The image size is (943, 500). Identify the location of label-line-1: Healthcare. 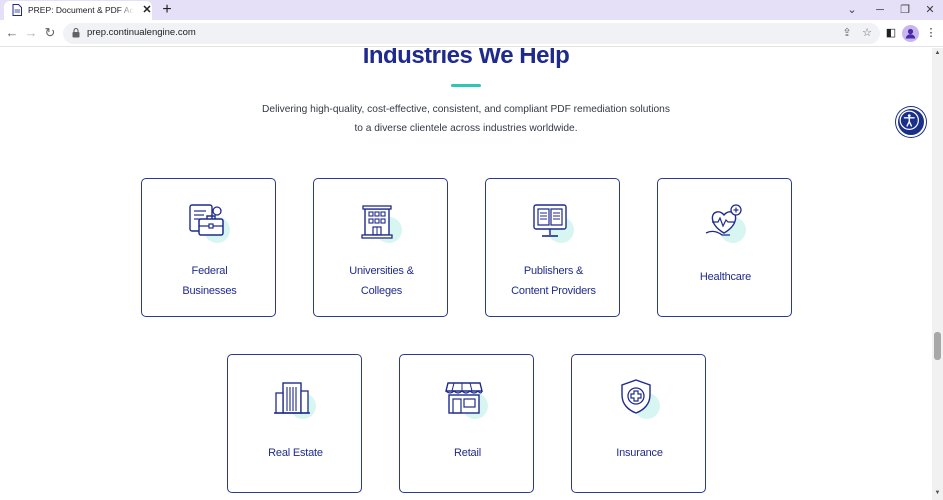
(725, 277).